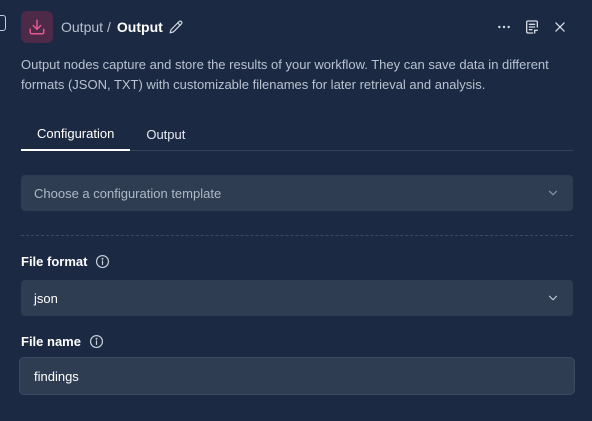 The width and height of the screenshot is (592, 421). Describe the element at coordinates (128, 193) in the screenshot. I see `template-select-placeholder: Choose a configuration template` at that location.